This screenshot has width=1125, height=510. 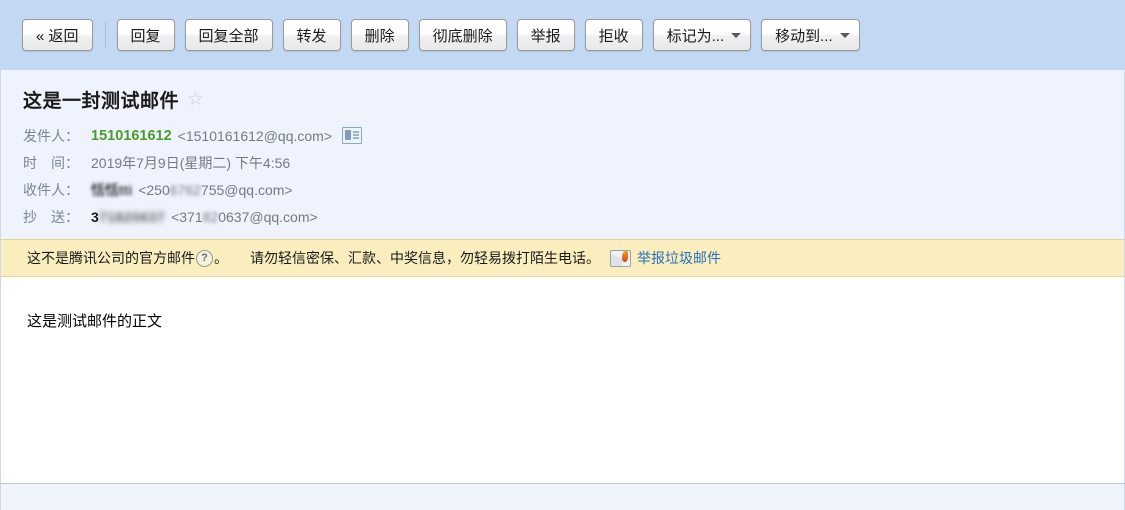 What do you see at coordinates (196, 99) in the screenshot?
I see `star-icon: ☆` at bounding box center [196, 99].